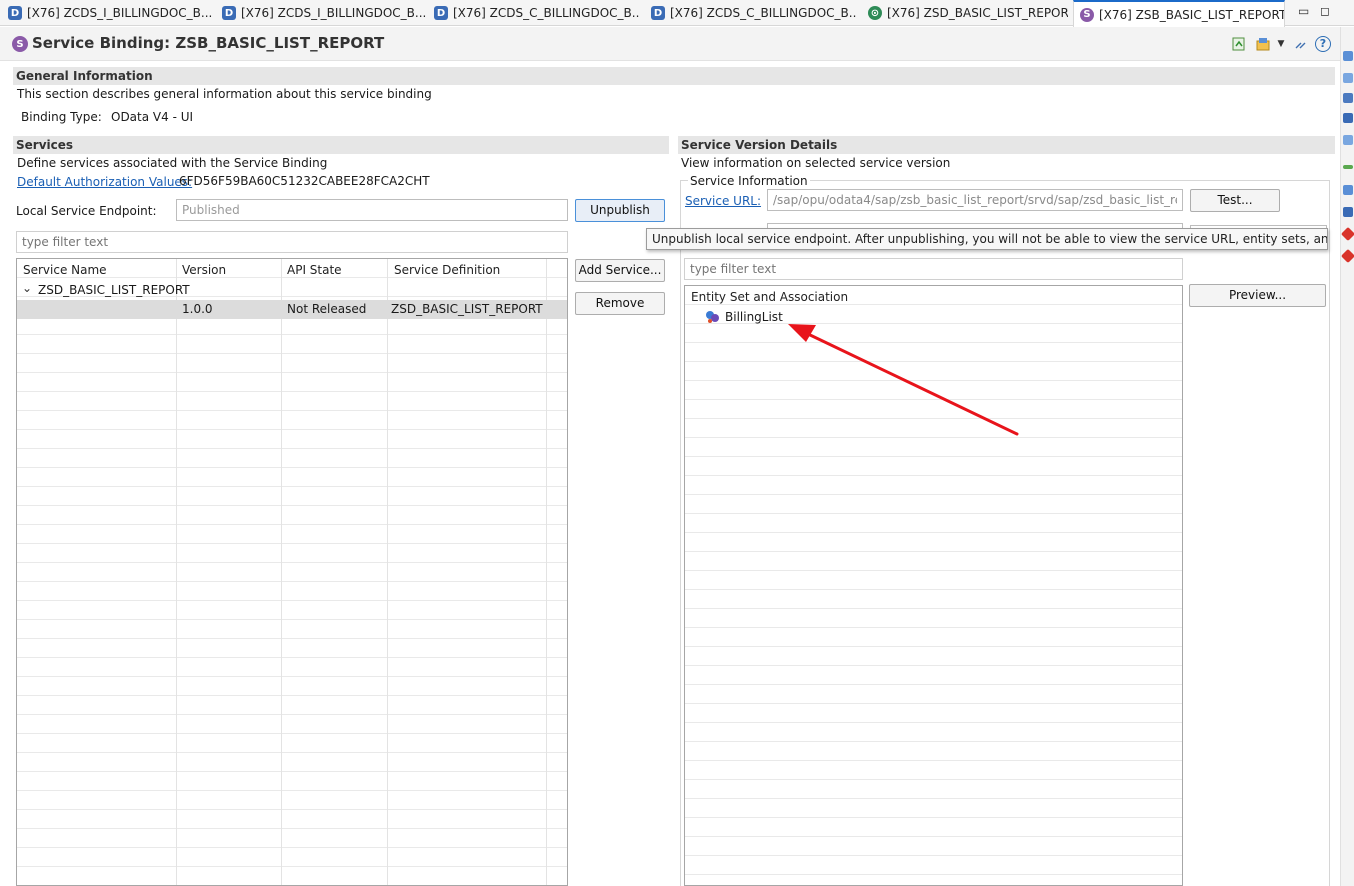 This screenshot has width=1354, height=886. Describe the element at coordinates (1281, 44) in the screenshot. I see `dropdown-icon: ▼` at that location.